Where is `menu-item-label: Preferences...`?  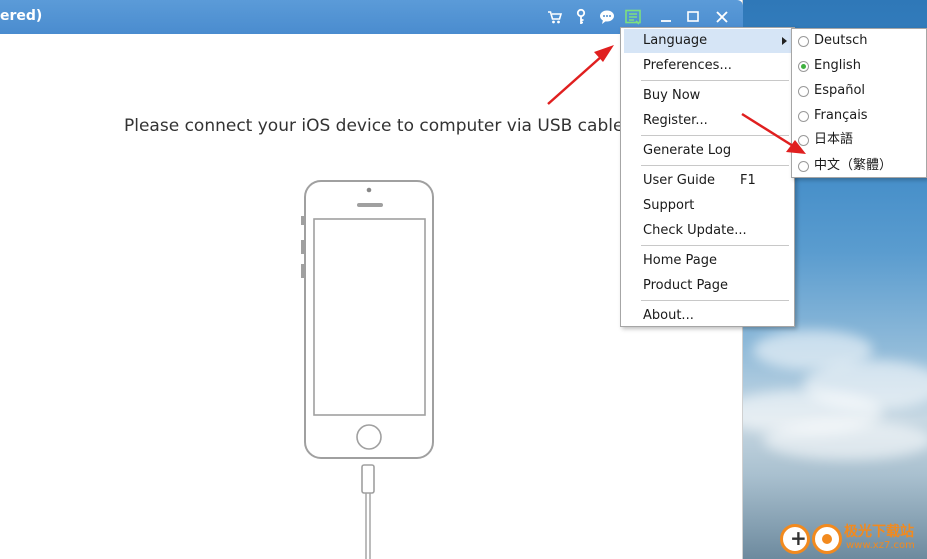 menu-item-label: Preferences... is located at coordinates (687, 65).